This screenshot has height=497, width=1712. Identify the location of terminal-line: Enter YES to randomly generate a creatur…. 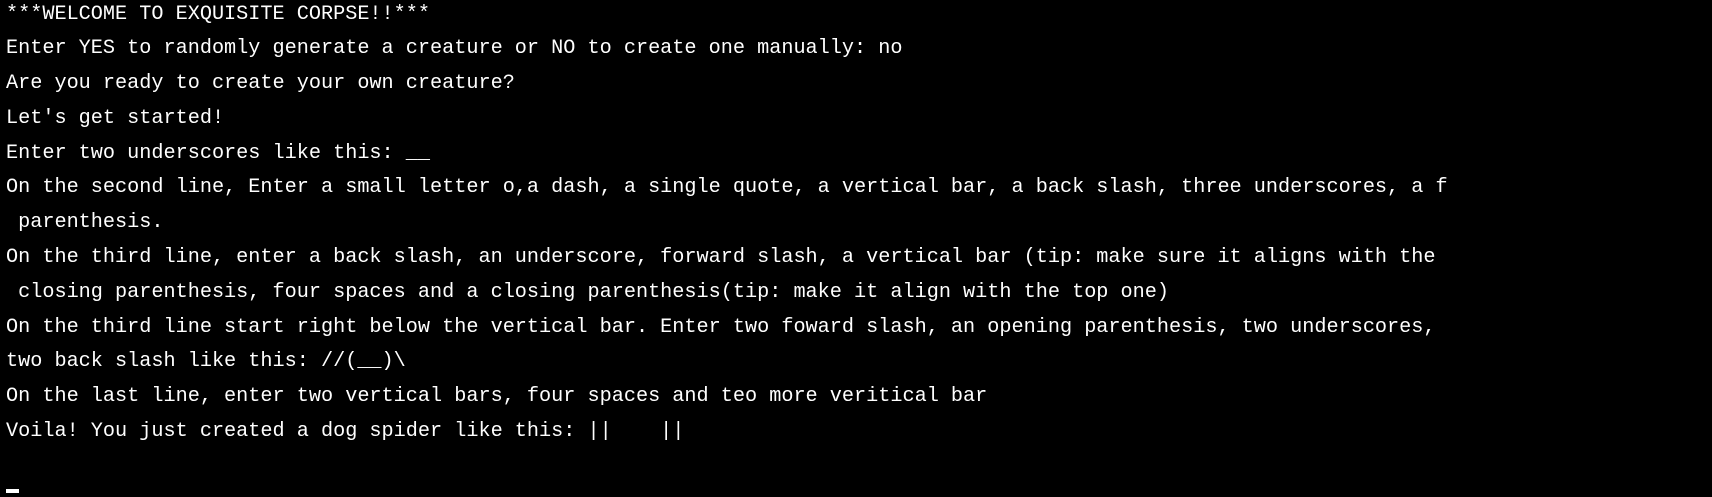
(454, 48).